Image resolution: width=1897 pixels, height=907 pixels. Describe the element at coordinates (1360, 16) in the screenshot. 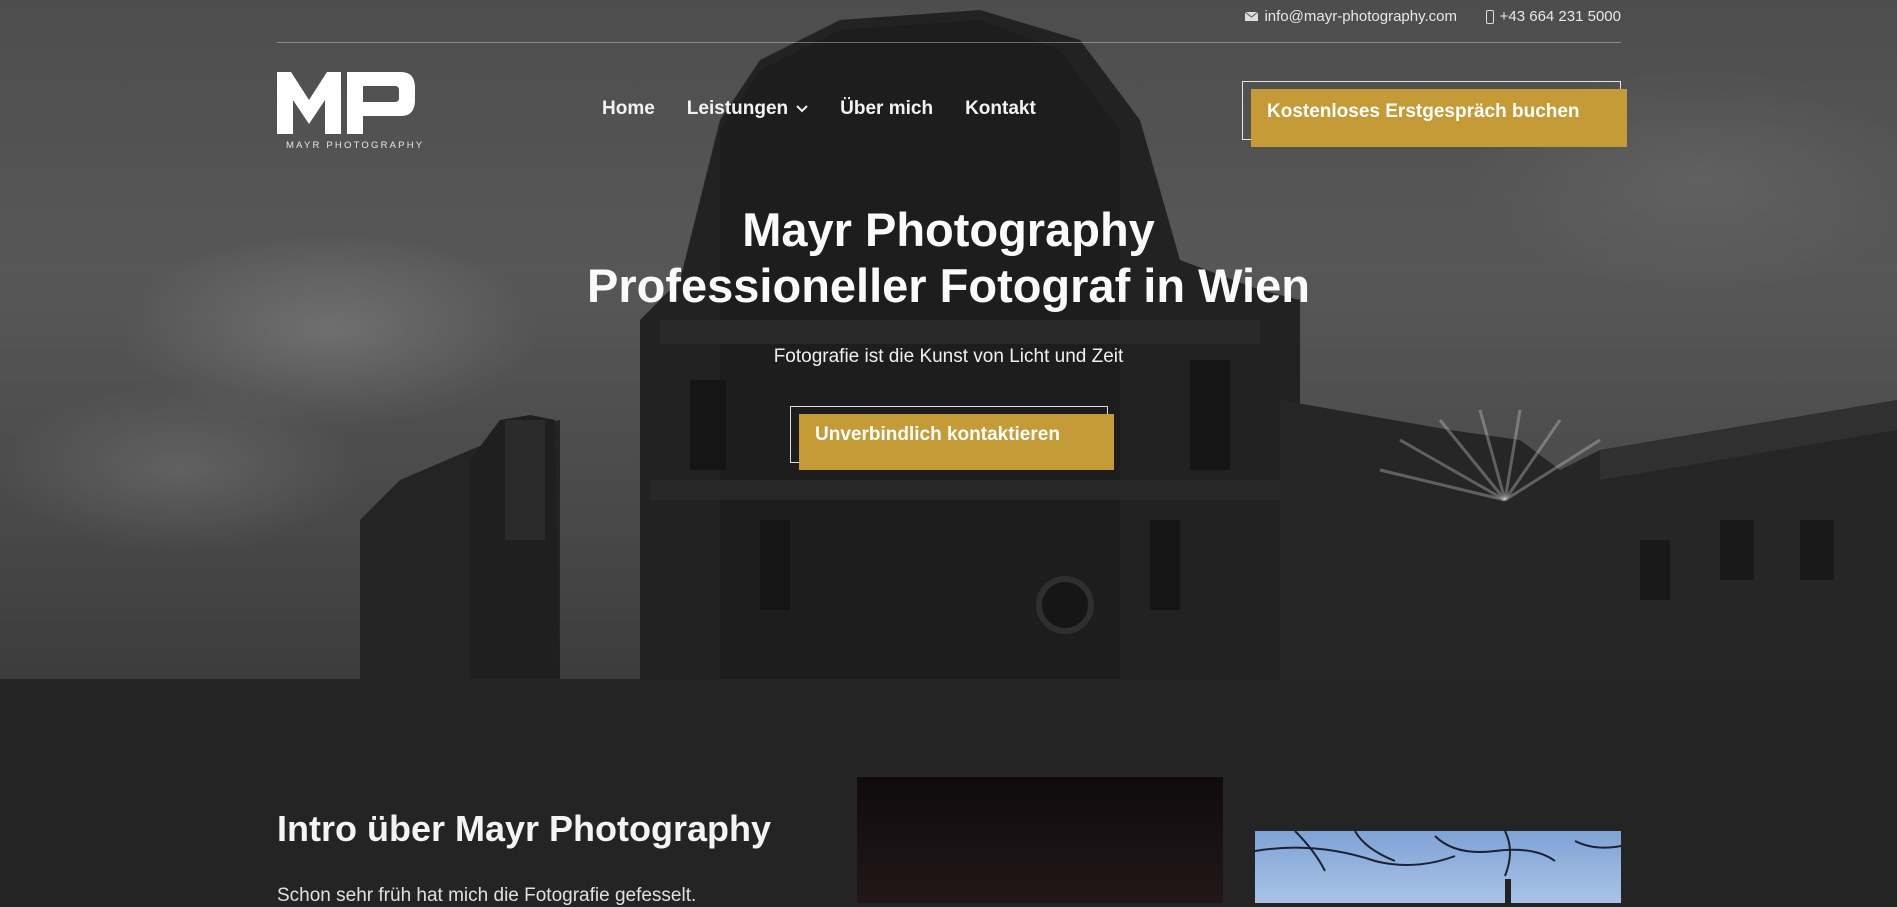

I see `email-text: info@mayr-photography.com` at that location.